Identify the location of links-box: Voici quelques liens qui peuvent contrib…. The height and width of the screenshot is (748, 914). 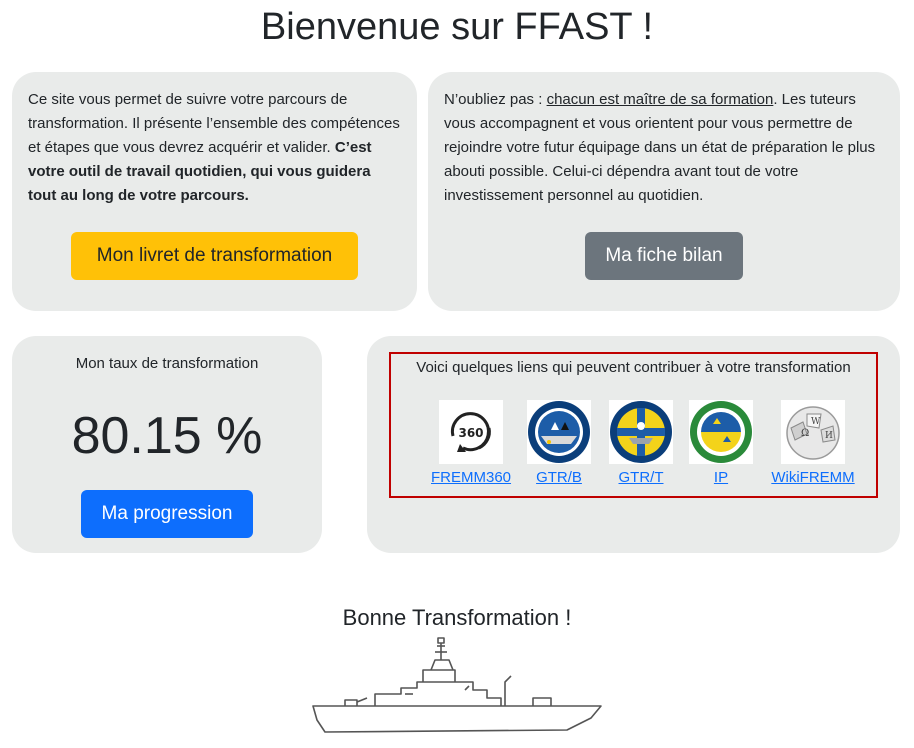
(633, 425).